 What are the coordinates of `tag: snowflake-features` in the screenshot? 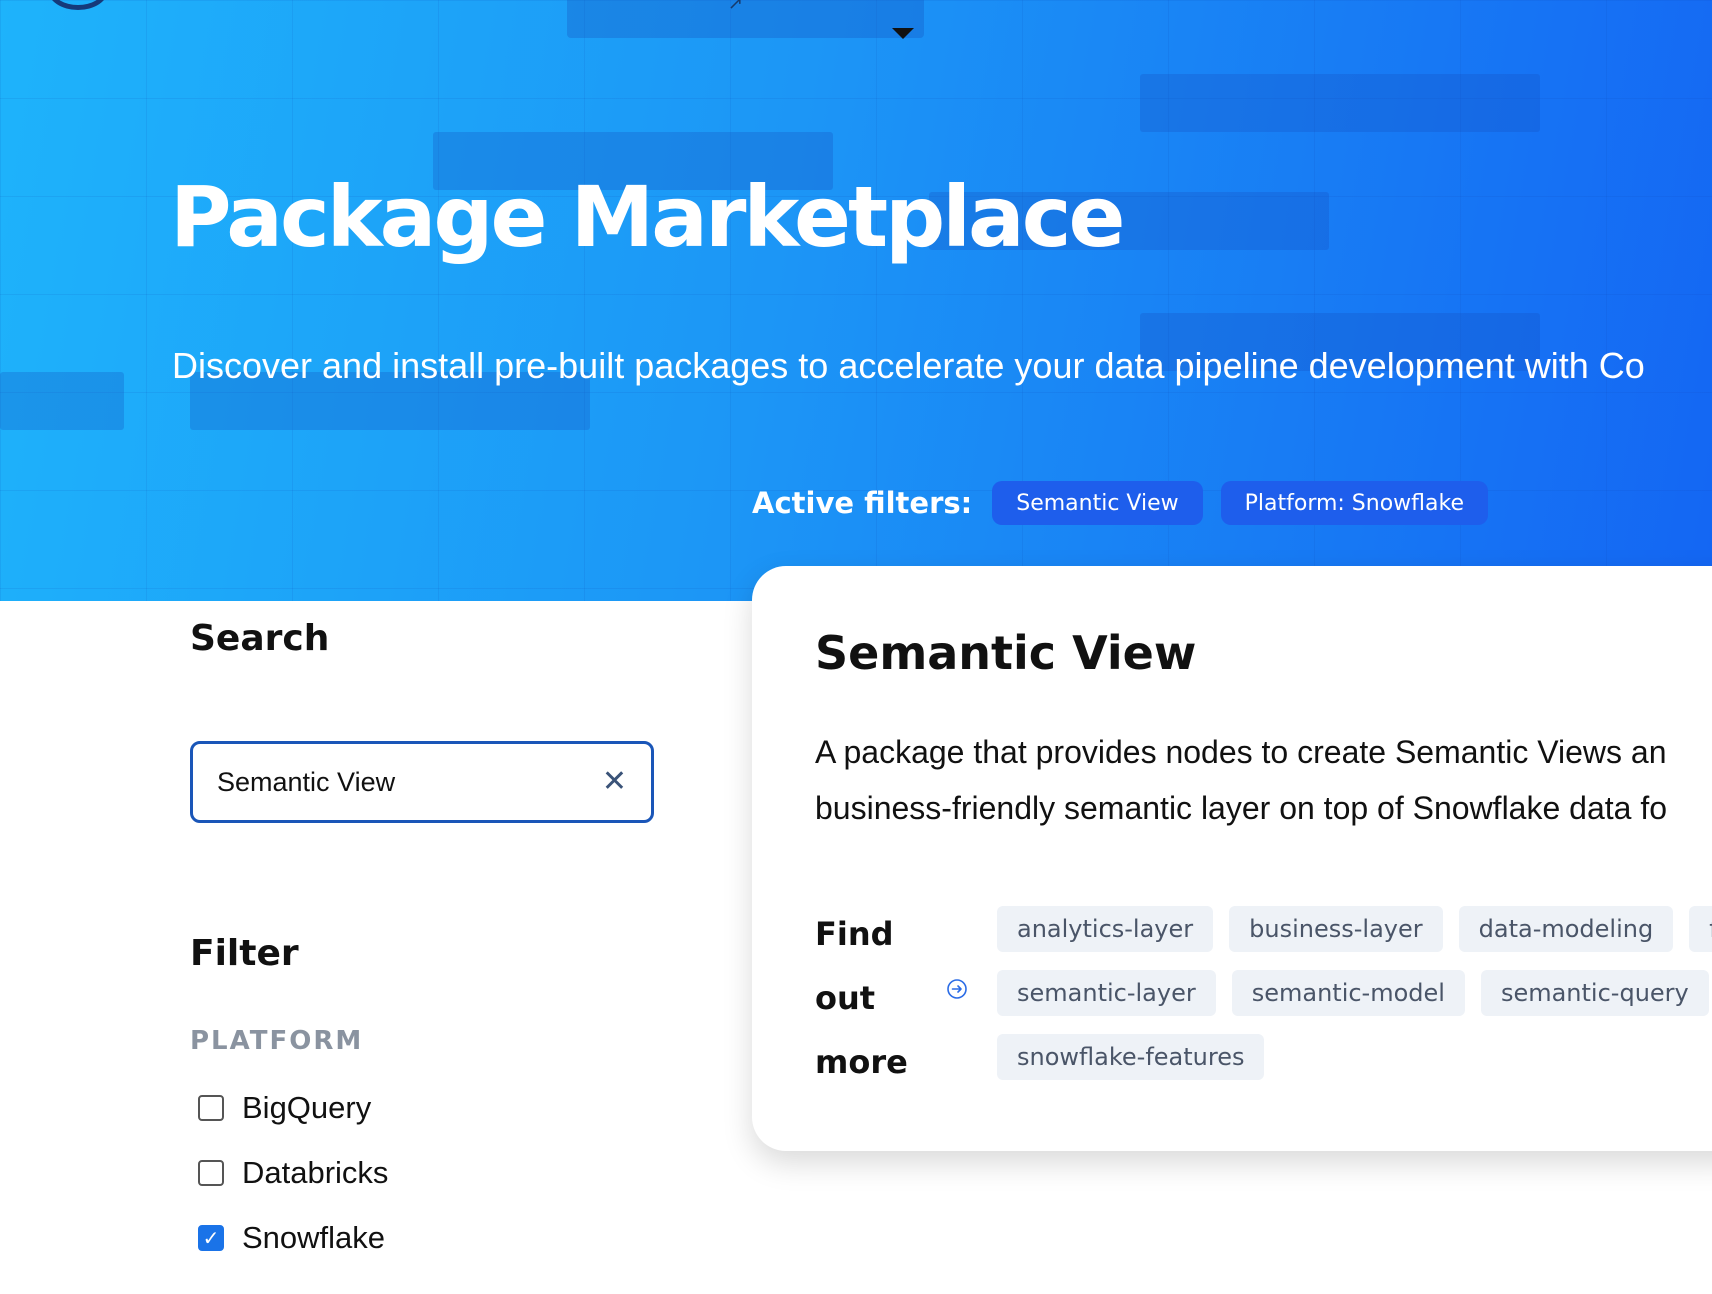 It's located at (1131, 1057).